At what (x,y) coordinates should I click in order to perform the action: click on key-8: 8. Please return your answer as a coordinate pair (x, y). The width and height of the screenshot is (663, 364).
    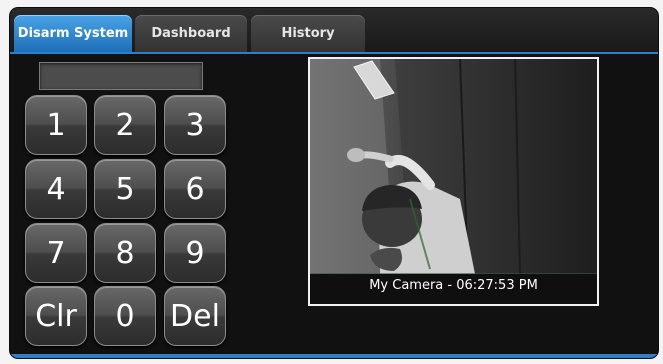
    Looking at the image, I should click on (125, 253).